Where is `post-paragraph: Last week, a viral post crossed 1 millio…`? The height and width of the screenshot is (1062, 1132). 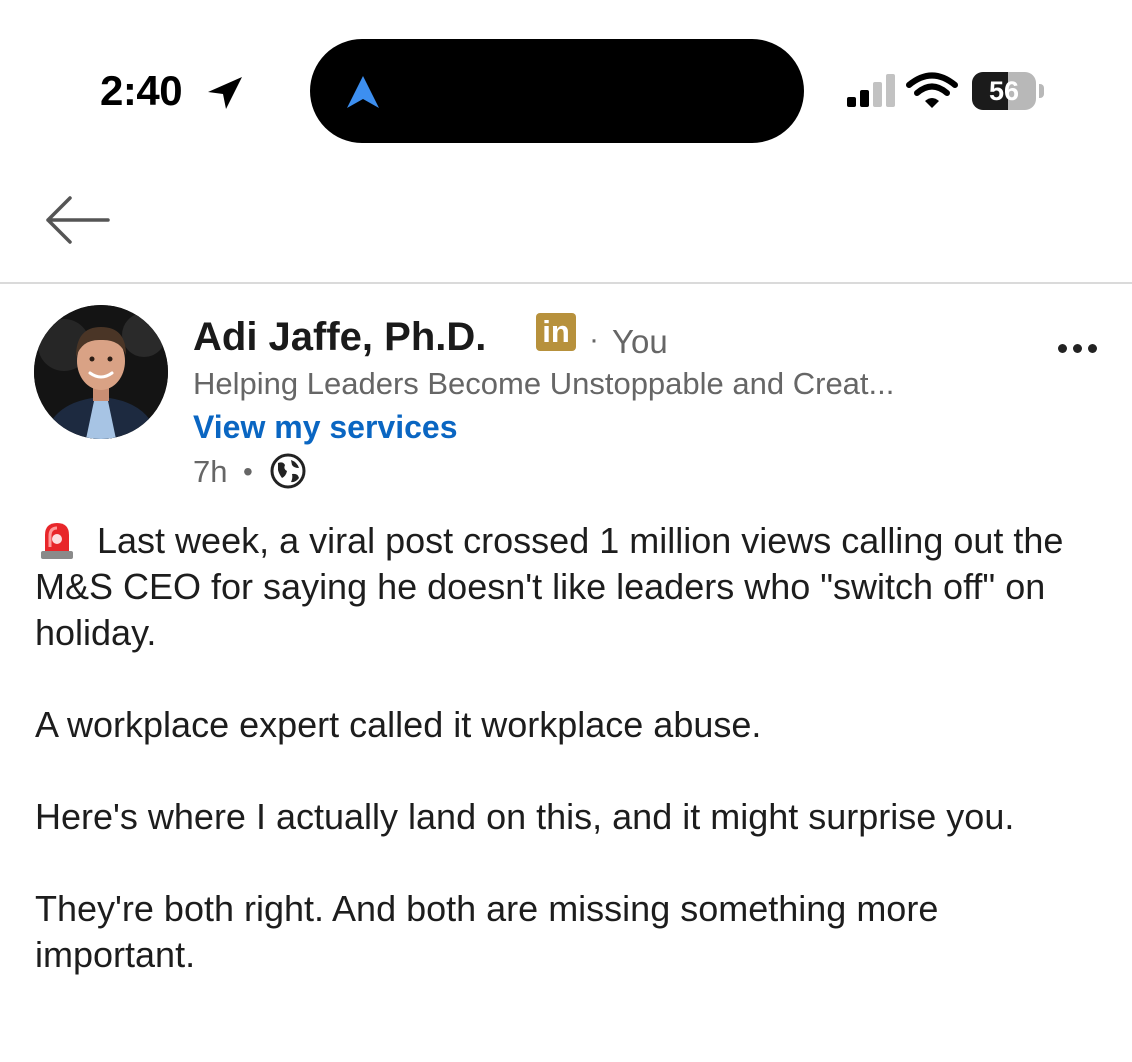 post-paragraph: Last week, a viral post crossed 1 millio… is located at coordinates (570, 586).